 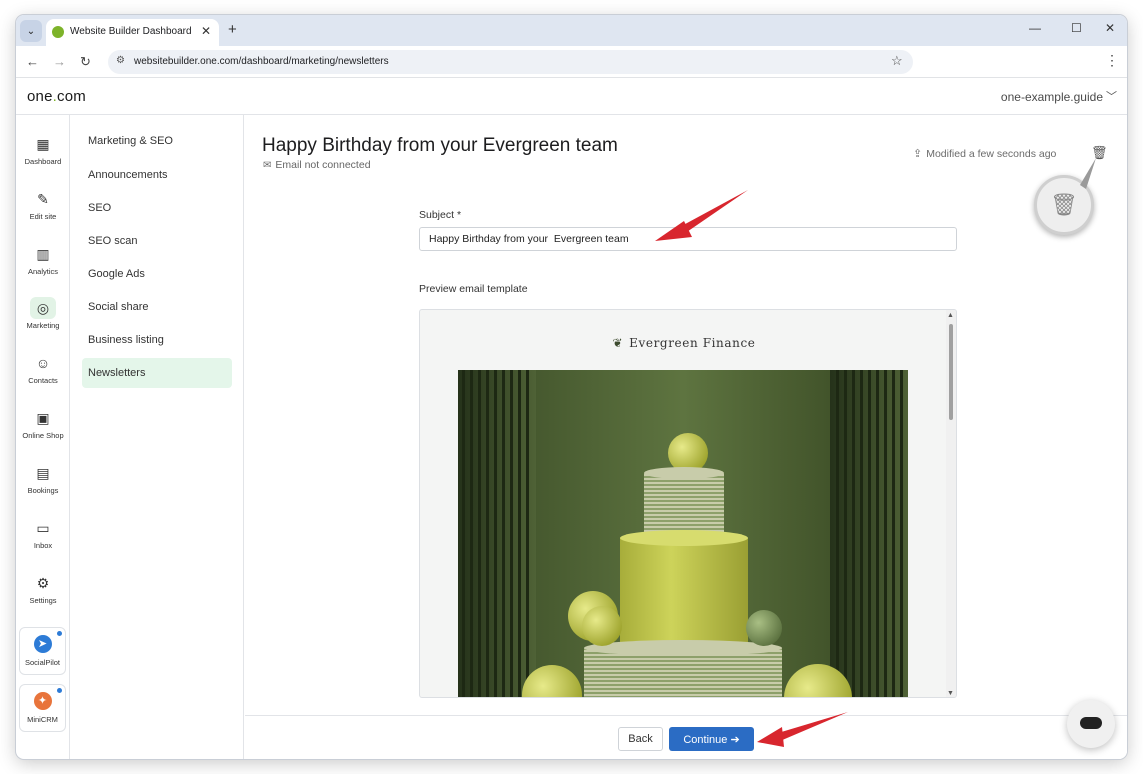 I want to click on sidebar-item-label: Edit site, so click(x=43, y=216).